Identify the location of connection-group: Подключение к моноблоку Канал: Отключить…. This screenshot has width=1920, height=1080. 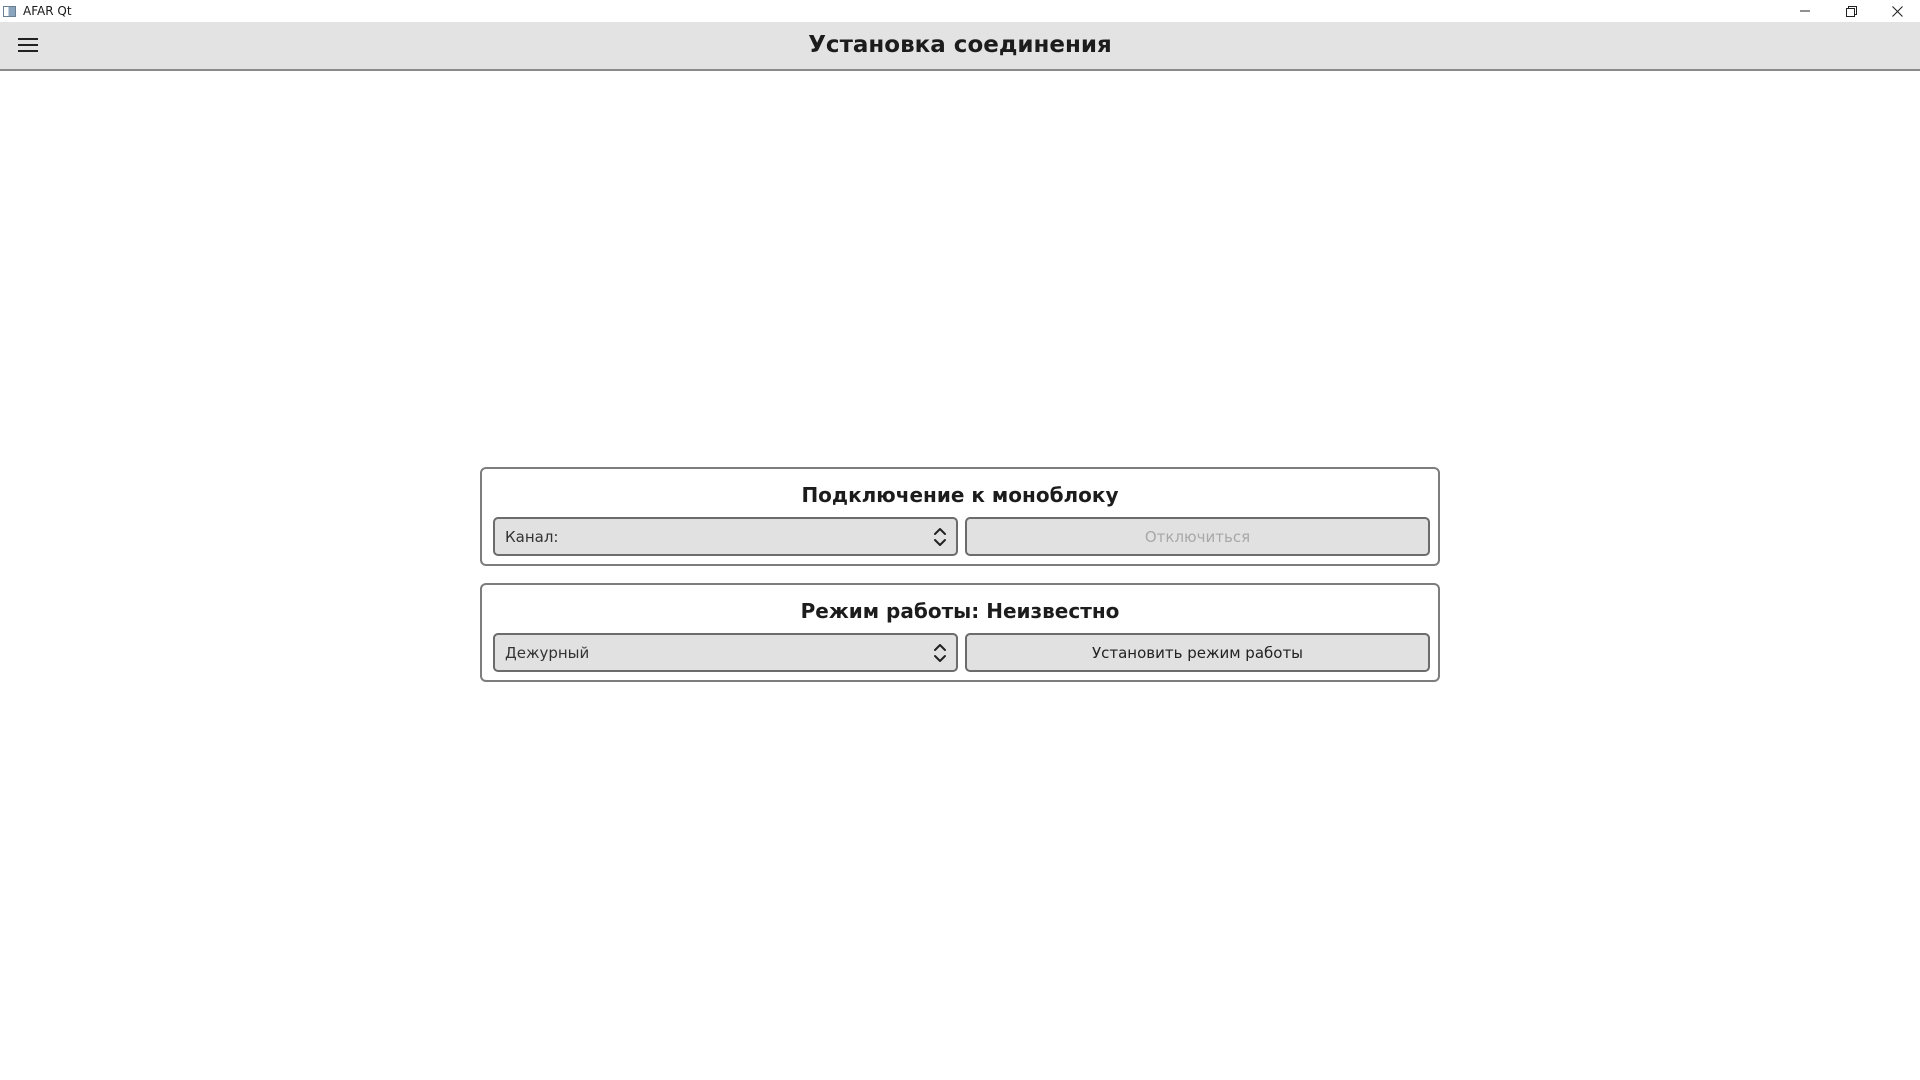
(960, 516).